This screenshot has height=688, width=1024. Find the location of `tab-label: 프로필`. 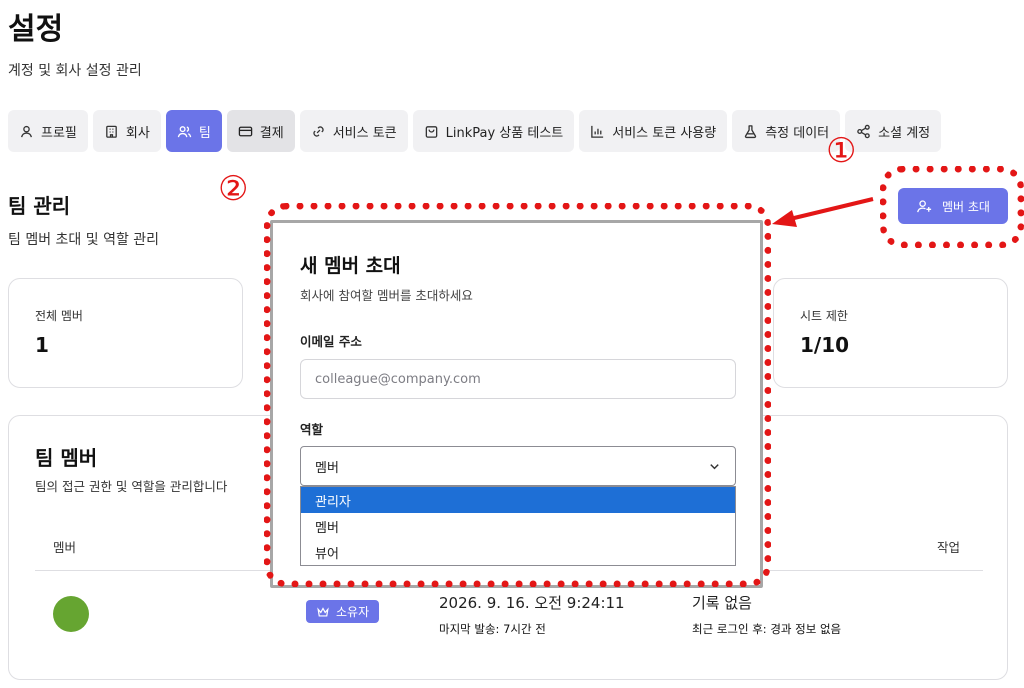

tab-label: 프로필 is located at coordinates (59, 133).